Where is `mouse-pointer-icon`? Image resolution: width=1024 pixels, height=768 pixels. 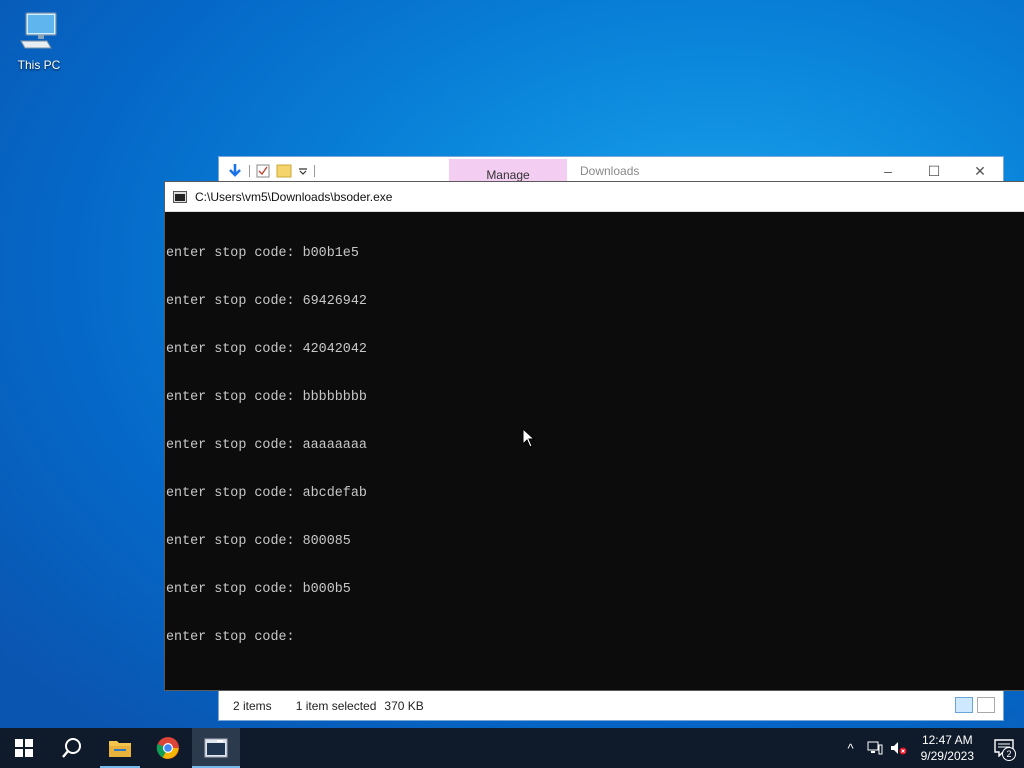 mouse-pointer-icon is located at coordinates (529, 438).